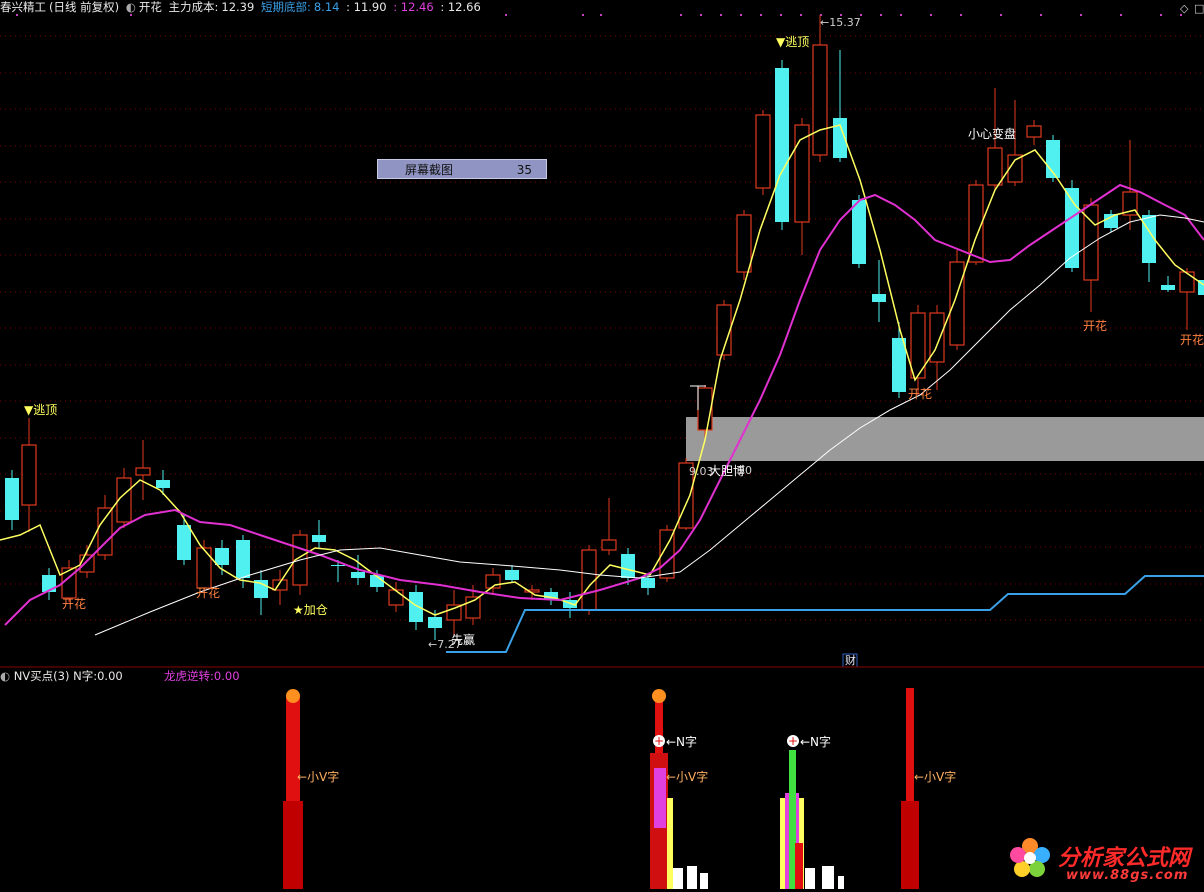  What do you see at coordinates (524, 170) in the screenshot?
I see `tooltip-value: 35` at bounding box center [524, 170].